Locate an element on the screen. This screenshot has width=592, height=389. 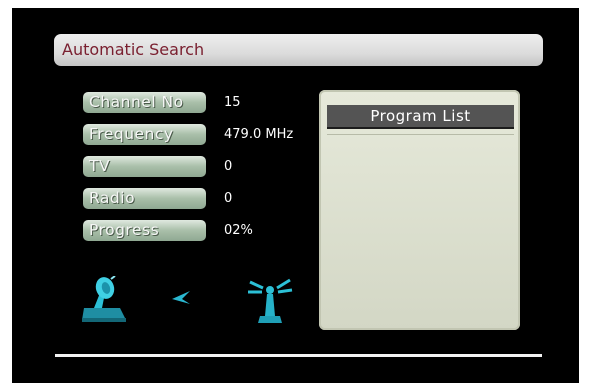
page-title: Automatic Search is located at coordinates (298, 50).